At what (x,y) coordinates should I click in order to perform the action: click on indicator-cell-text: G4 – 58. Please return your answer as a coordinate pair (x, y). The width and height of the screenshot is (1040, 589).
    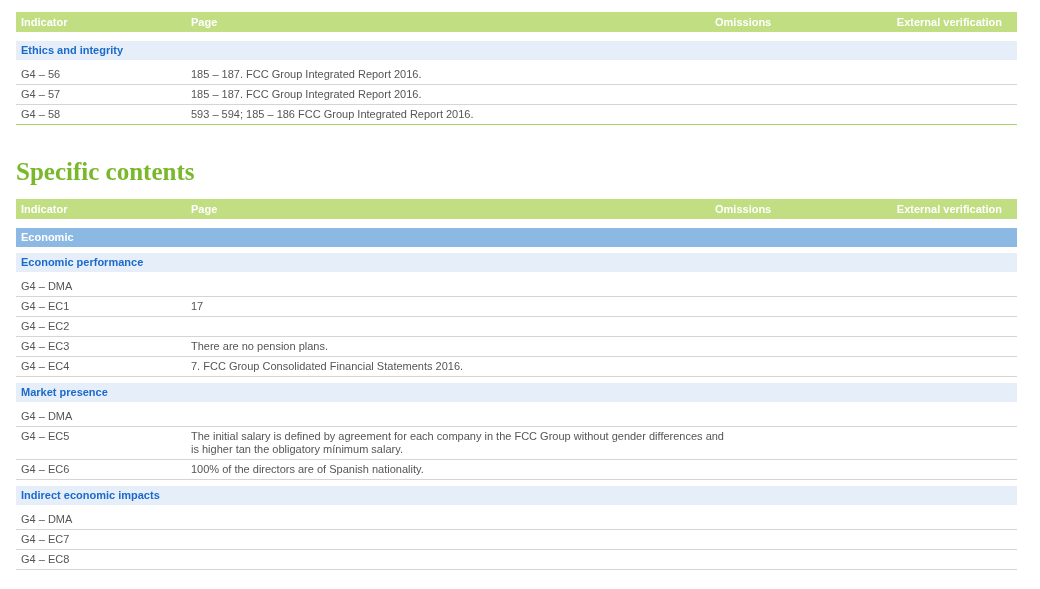
    Looking at the image, I should click on (40, 114).